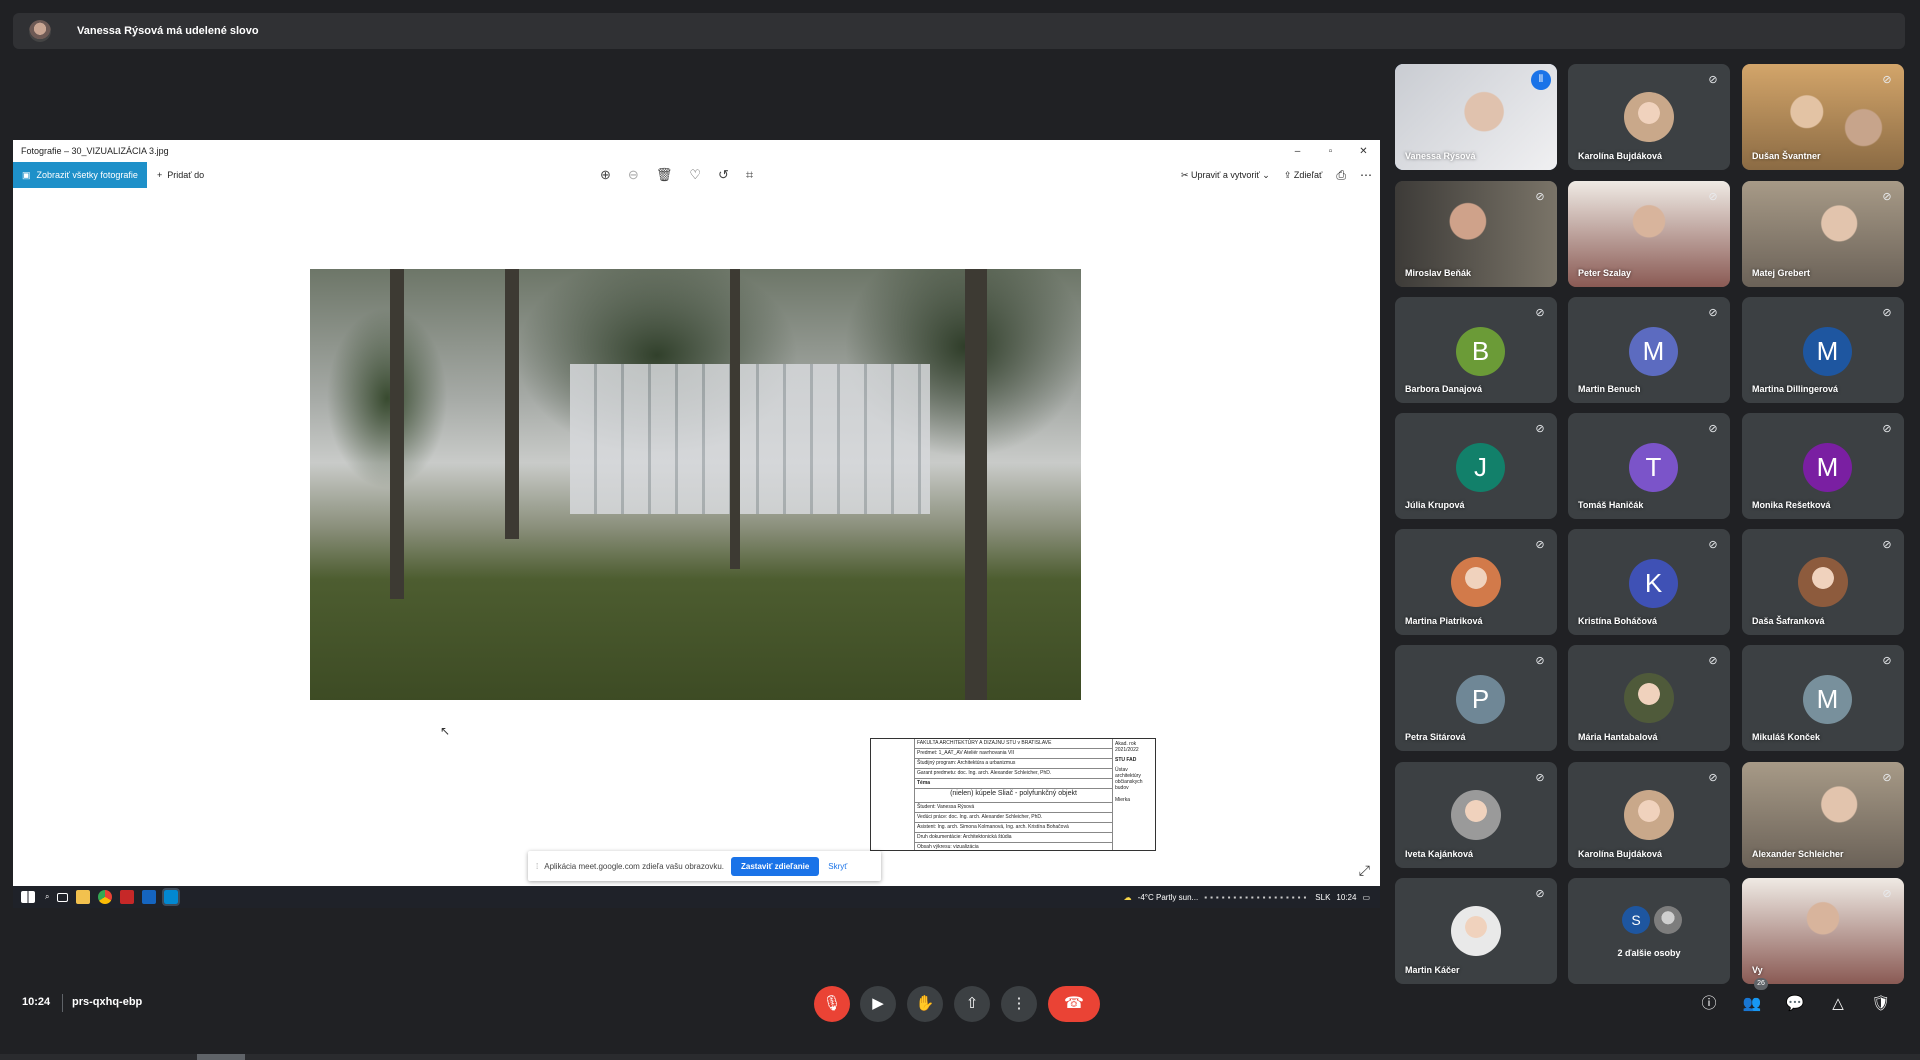  Describe the element at coordinates (1480, 467) in the screenshot. I see `avatar: J` at that location.